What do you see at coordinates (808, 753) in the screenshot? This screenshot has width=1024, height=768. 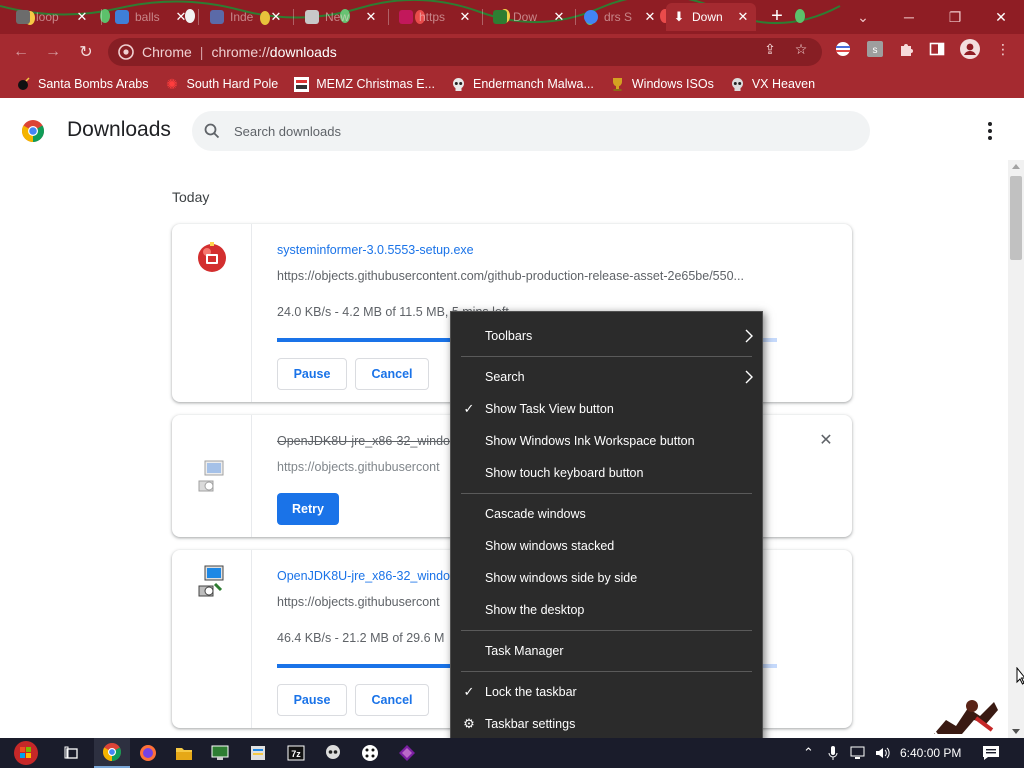 I see `show-hidden-icons-button: ⌃` at bounding box center [808, 753].